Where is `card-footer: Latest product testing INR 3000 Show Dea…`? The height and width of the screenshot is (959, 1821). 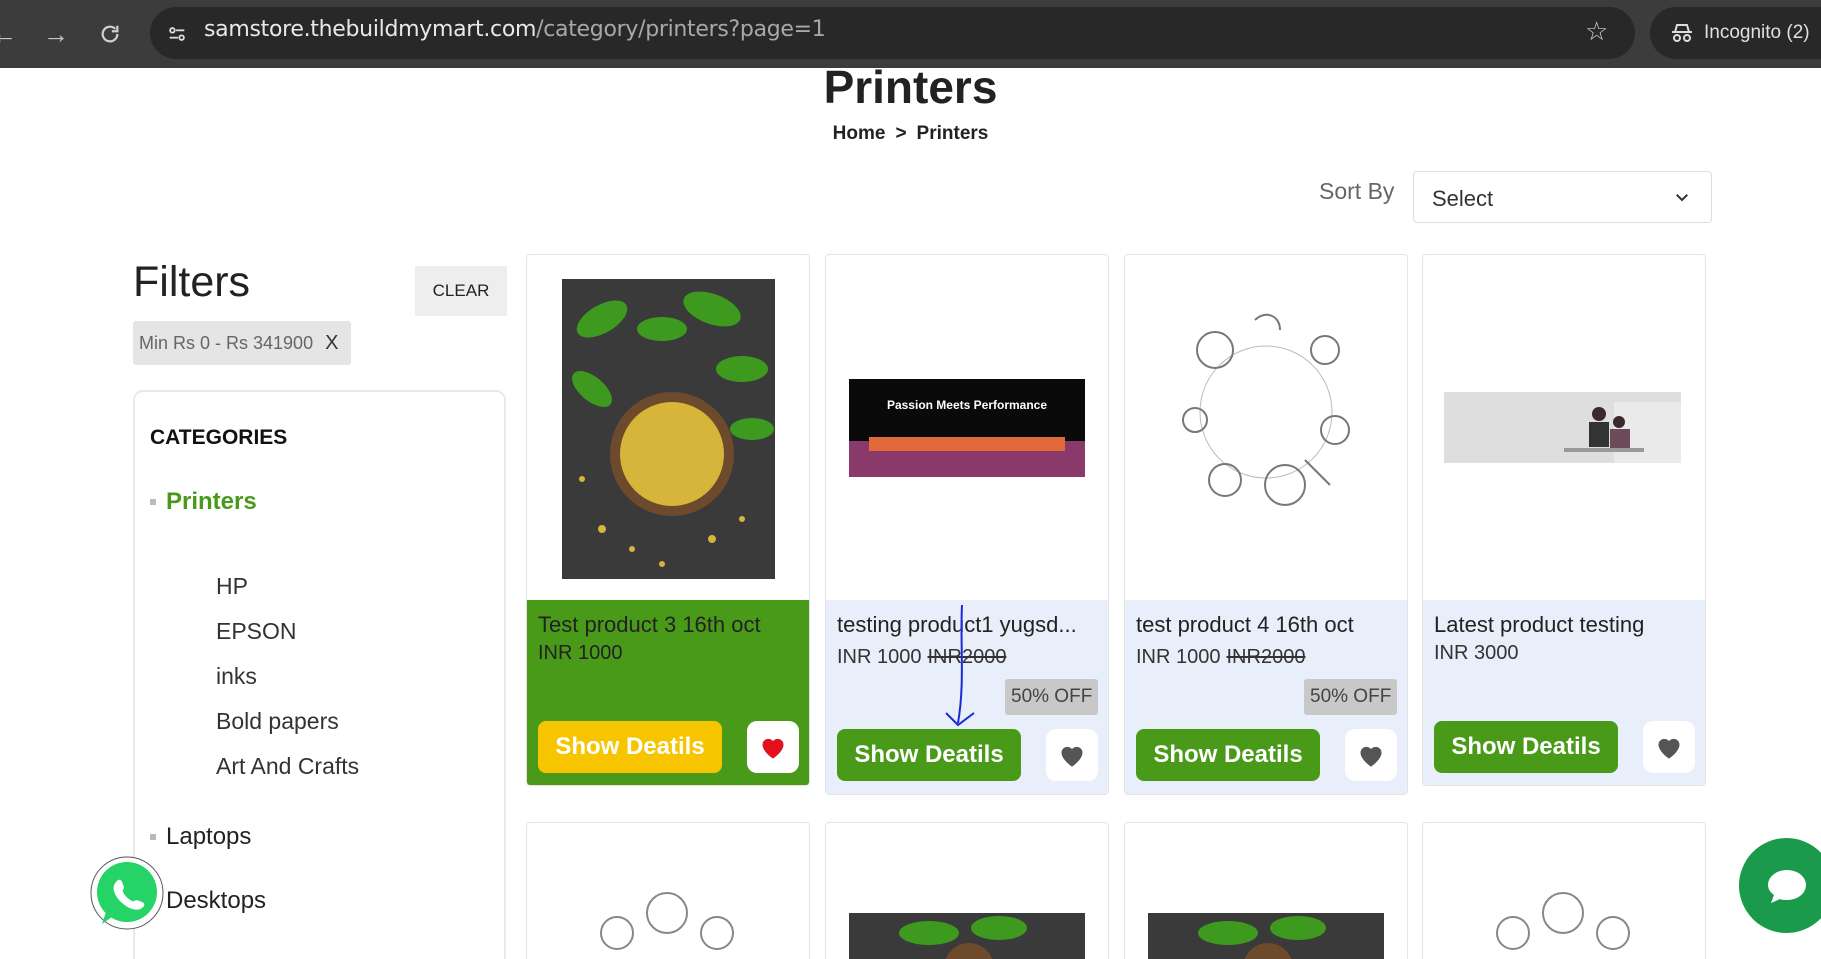
card-footer: Latest product testing INR 3000 Show Dea… is located at coordinates (1564, 692).